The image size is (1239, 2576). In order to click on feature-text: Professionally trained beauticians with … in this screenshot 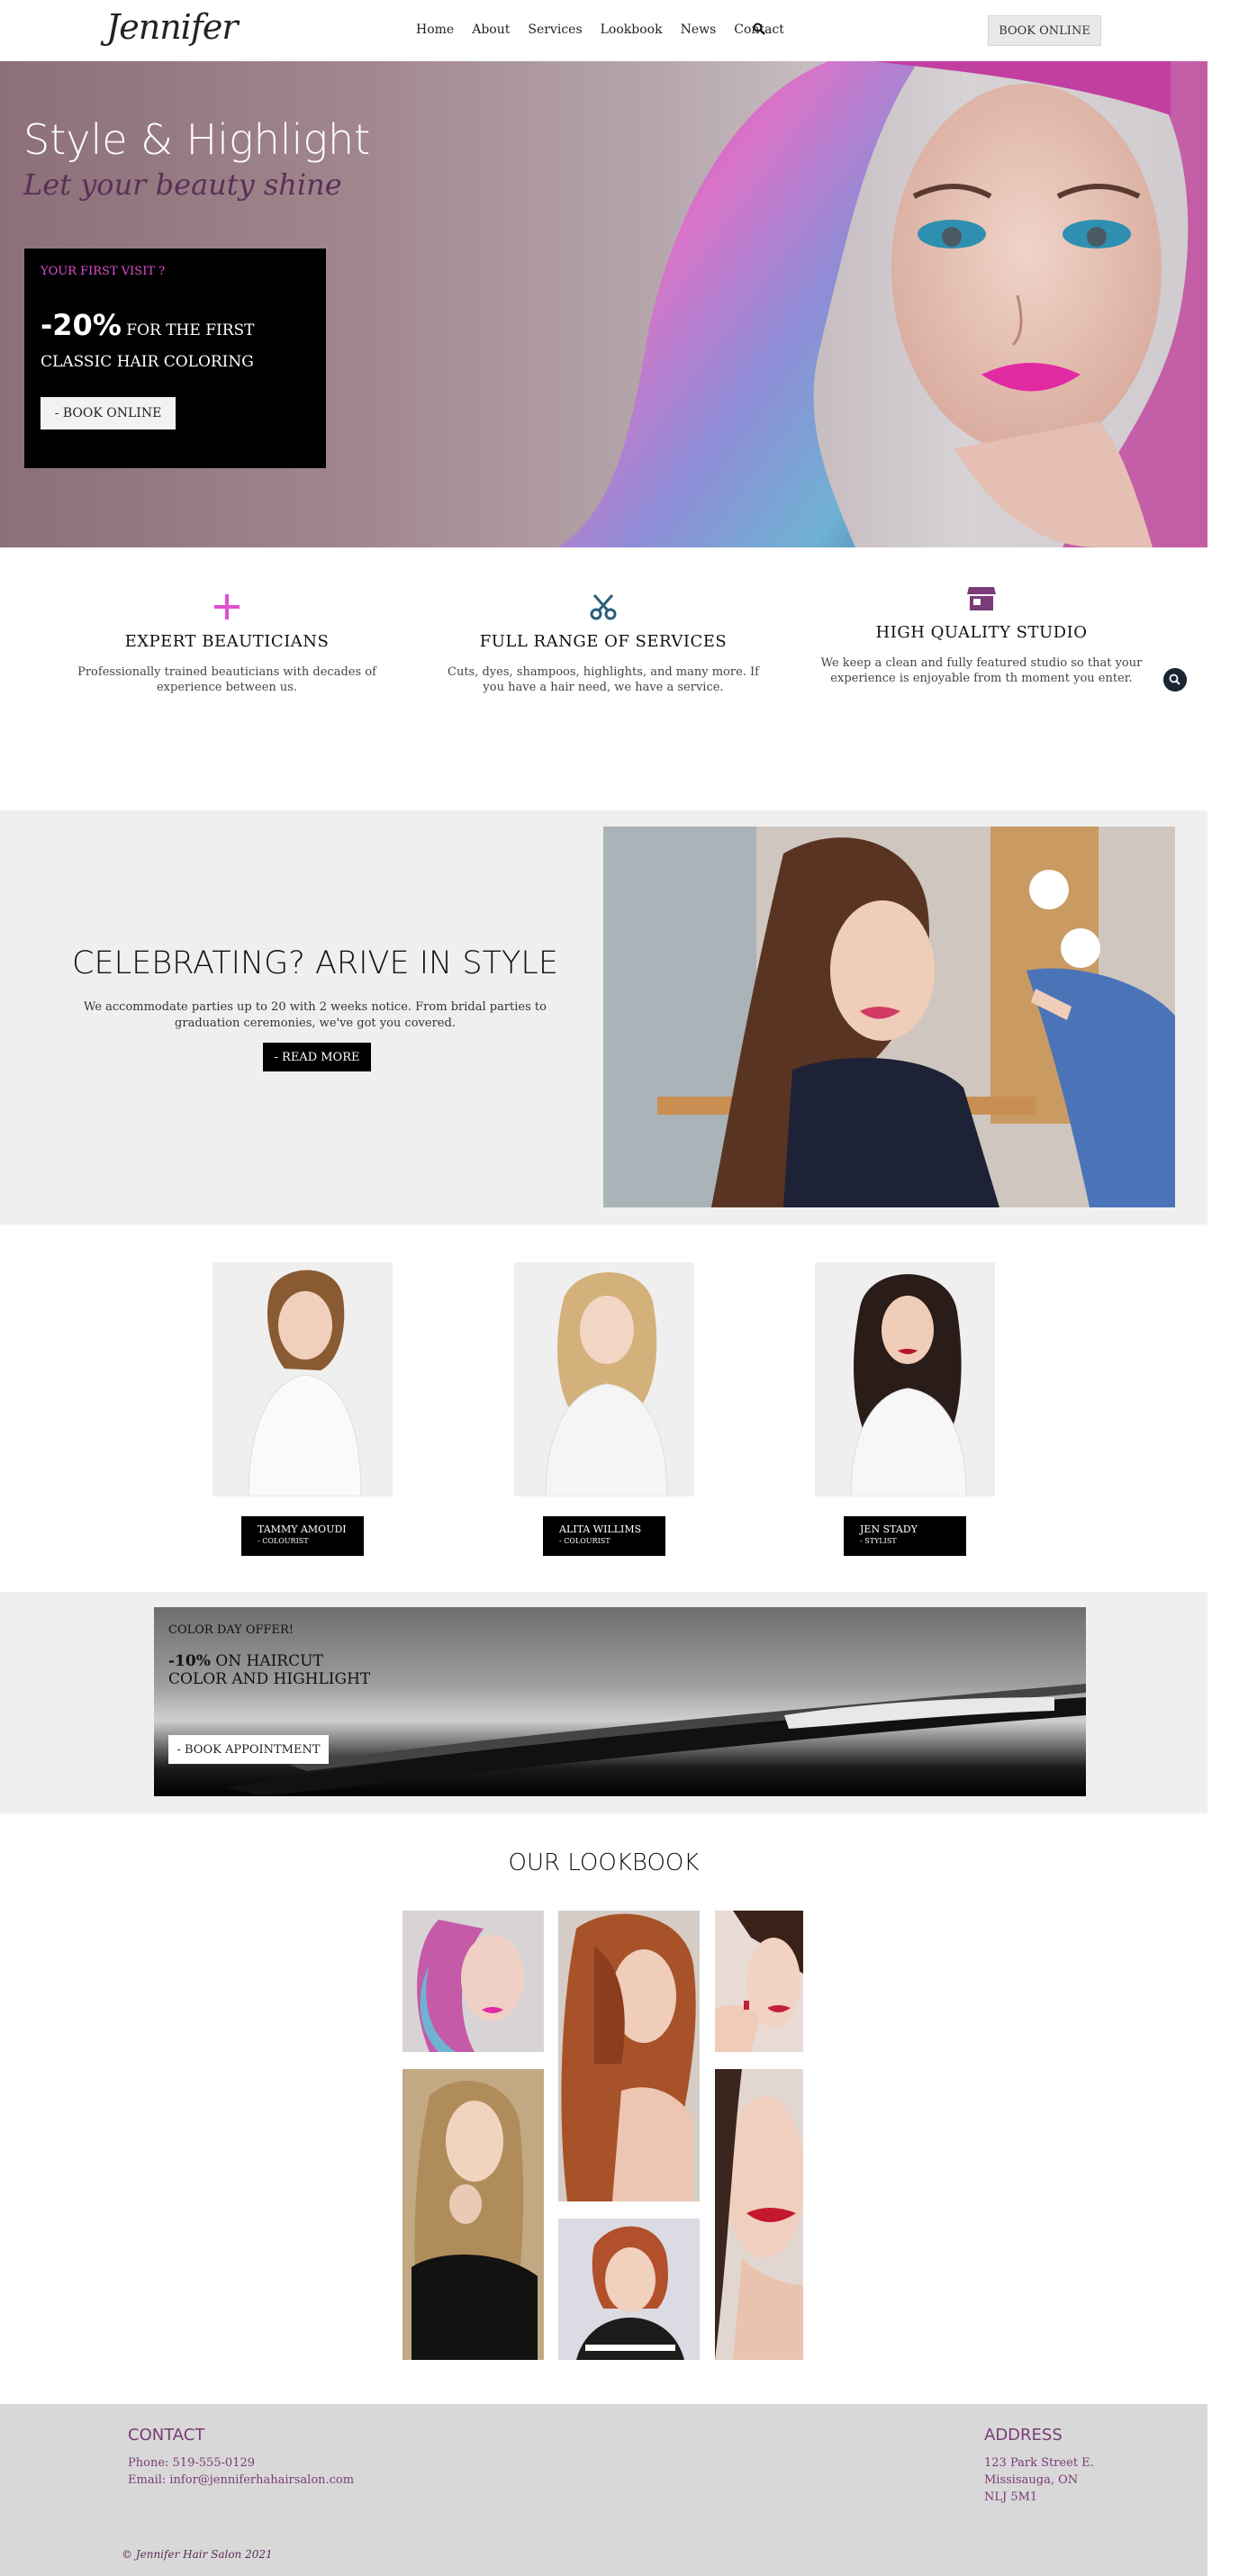, I will do `click(226, 679)`.